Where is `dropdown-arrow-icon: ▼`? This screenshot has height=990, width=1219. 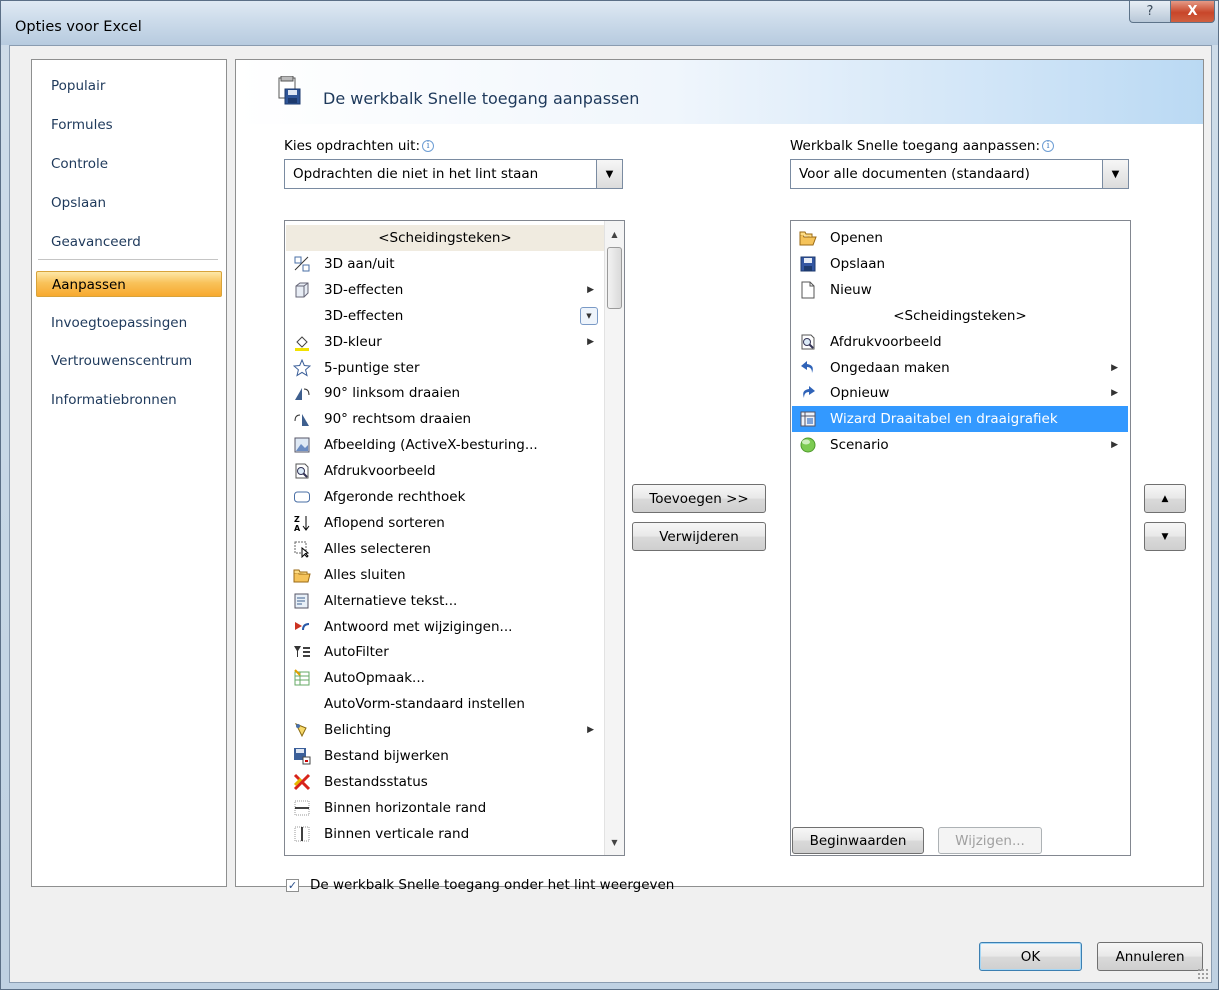 dropdown-arrow-icon: ▼ is located at coordinates (589, 315).